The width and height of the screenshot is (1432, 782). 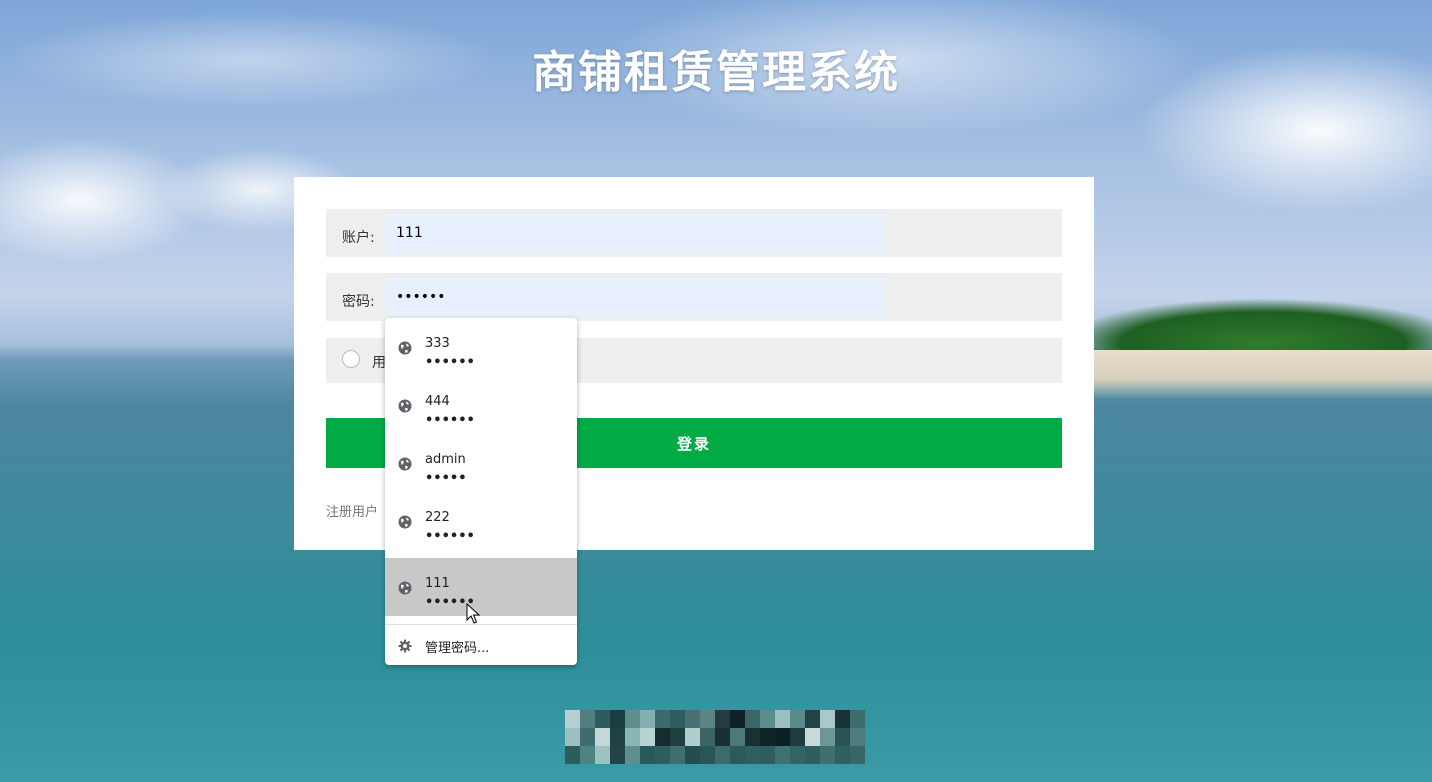 What do you see at coordinates (437, 583) in the screenshot?
I see `autofill-username: 111` at bounding box center [437, 583].